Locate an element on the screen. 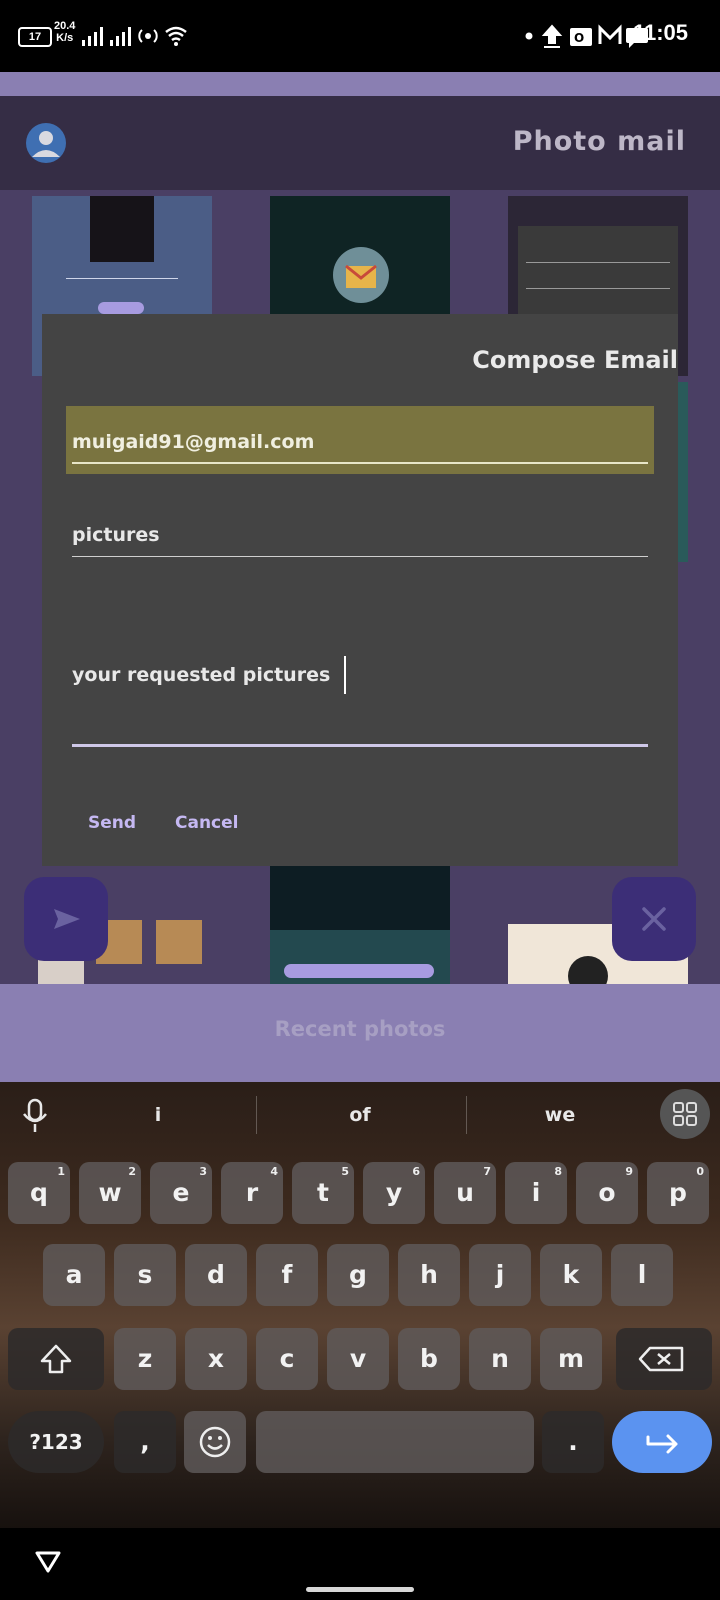 Image resolution: width=720 pixels, height=1600 pixels. send-icon is located at coordinates (67, 919).